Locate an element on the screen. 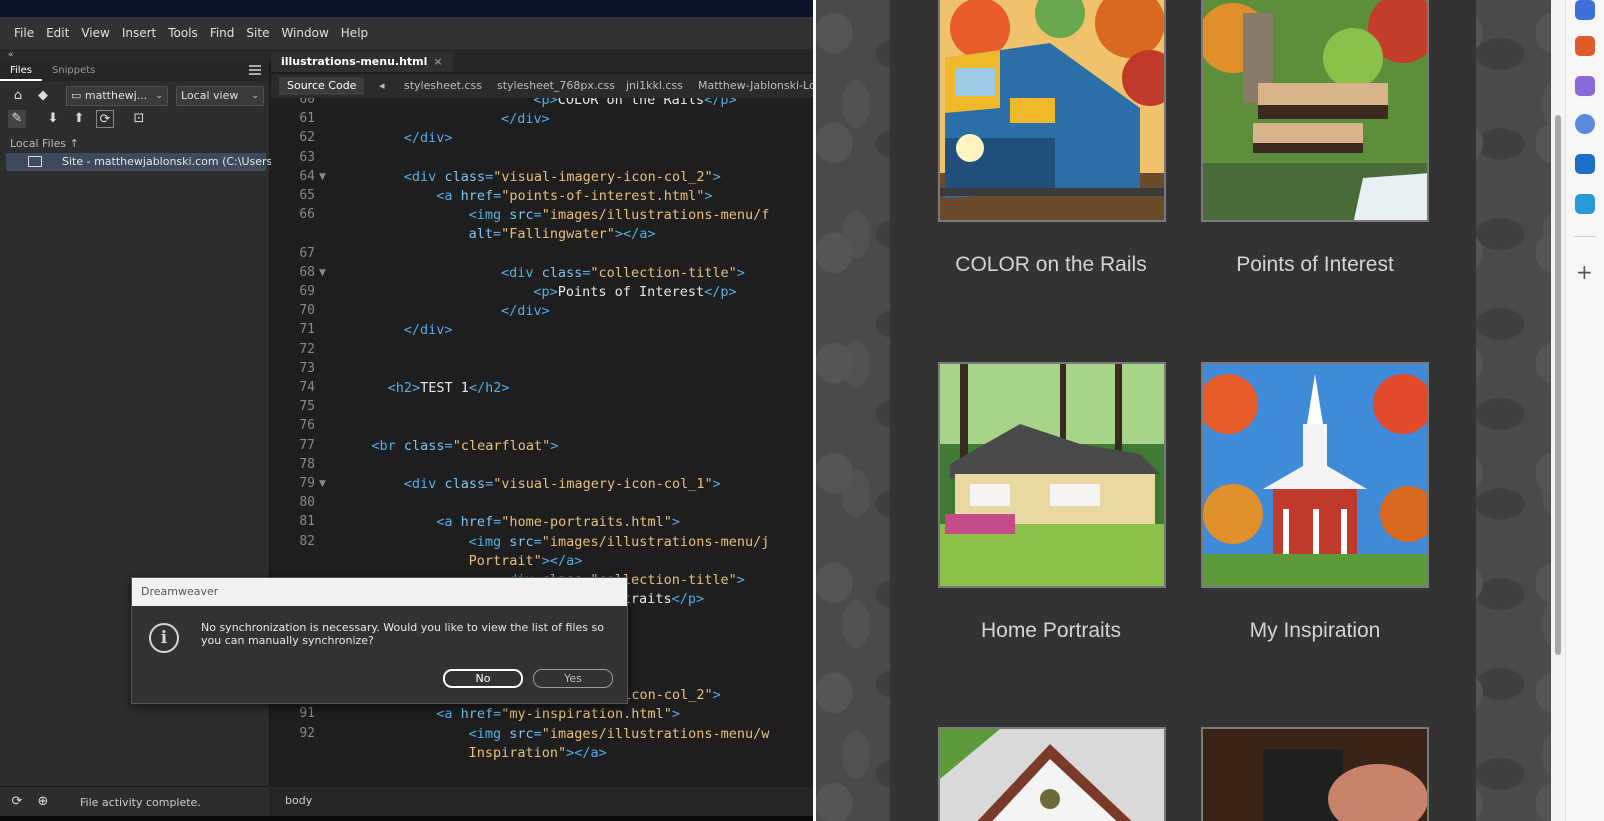 The height and width of the screenshot is (821, 1604). scrollbar-thumb is located at coordinates (1558, 385).